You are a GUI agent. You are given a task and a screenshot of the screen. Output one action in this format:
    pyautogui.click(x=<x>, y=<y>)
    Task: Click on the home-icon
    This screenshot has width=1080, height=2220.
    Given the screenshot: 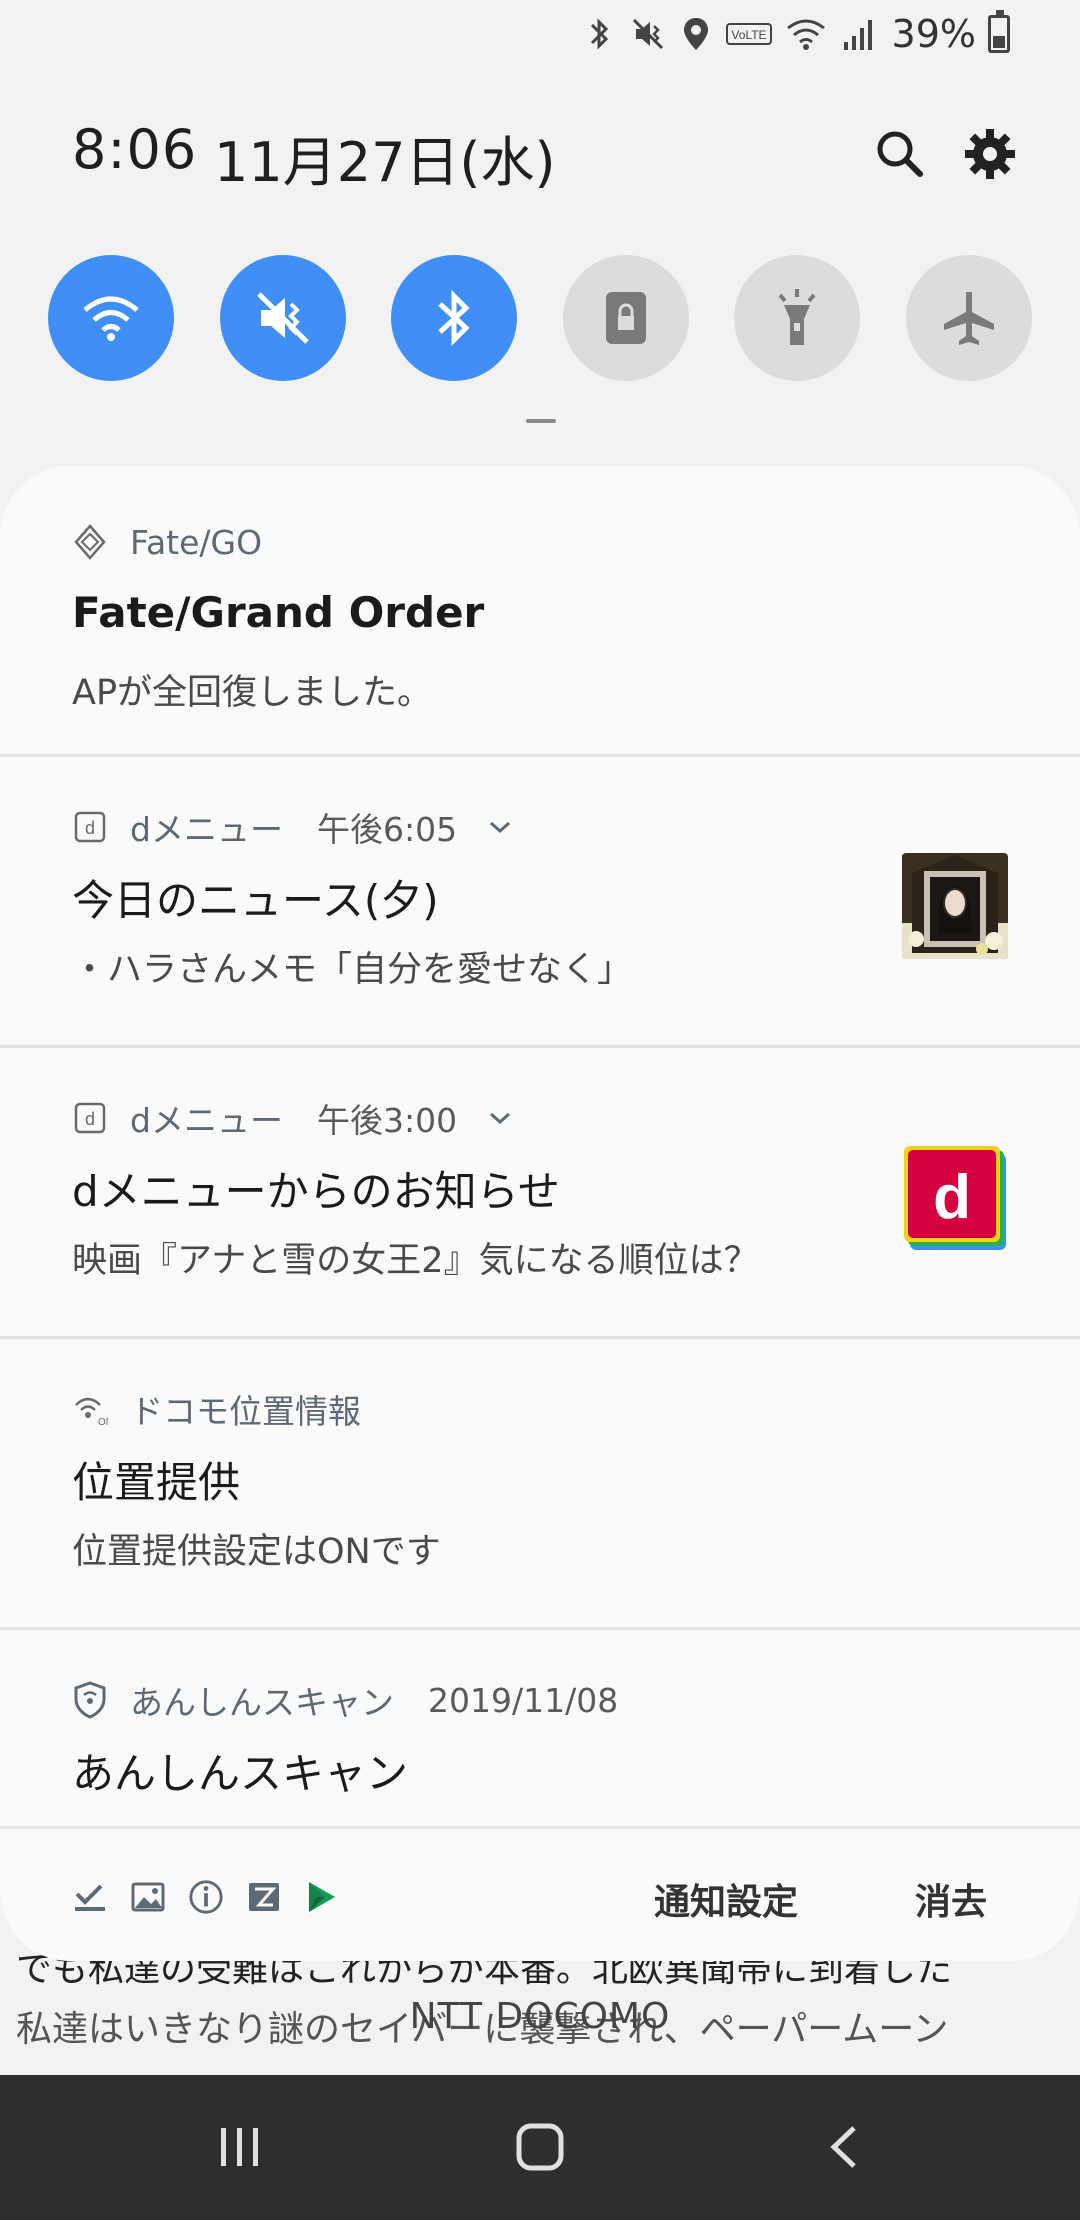 What is the action you would take?
    pyautogui.click(x=540, y=2147)
    